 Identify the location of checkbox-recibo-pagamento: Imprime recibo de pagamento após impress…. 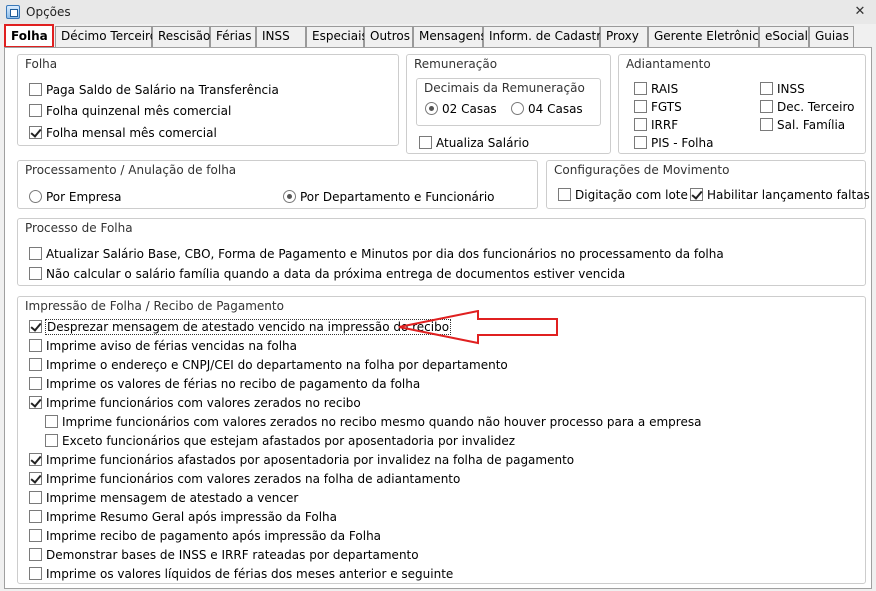
(205, 536).